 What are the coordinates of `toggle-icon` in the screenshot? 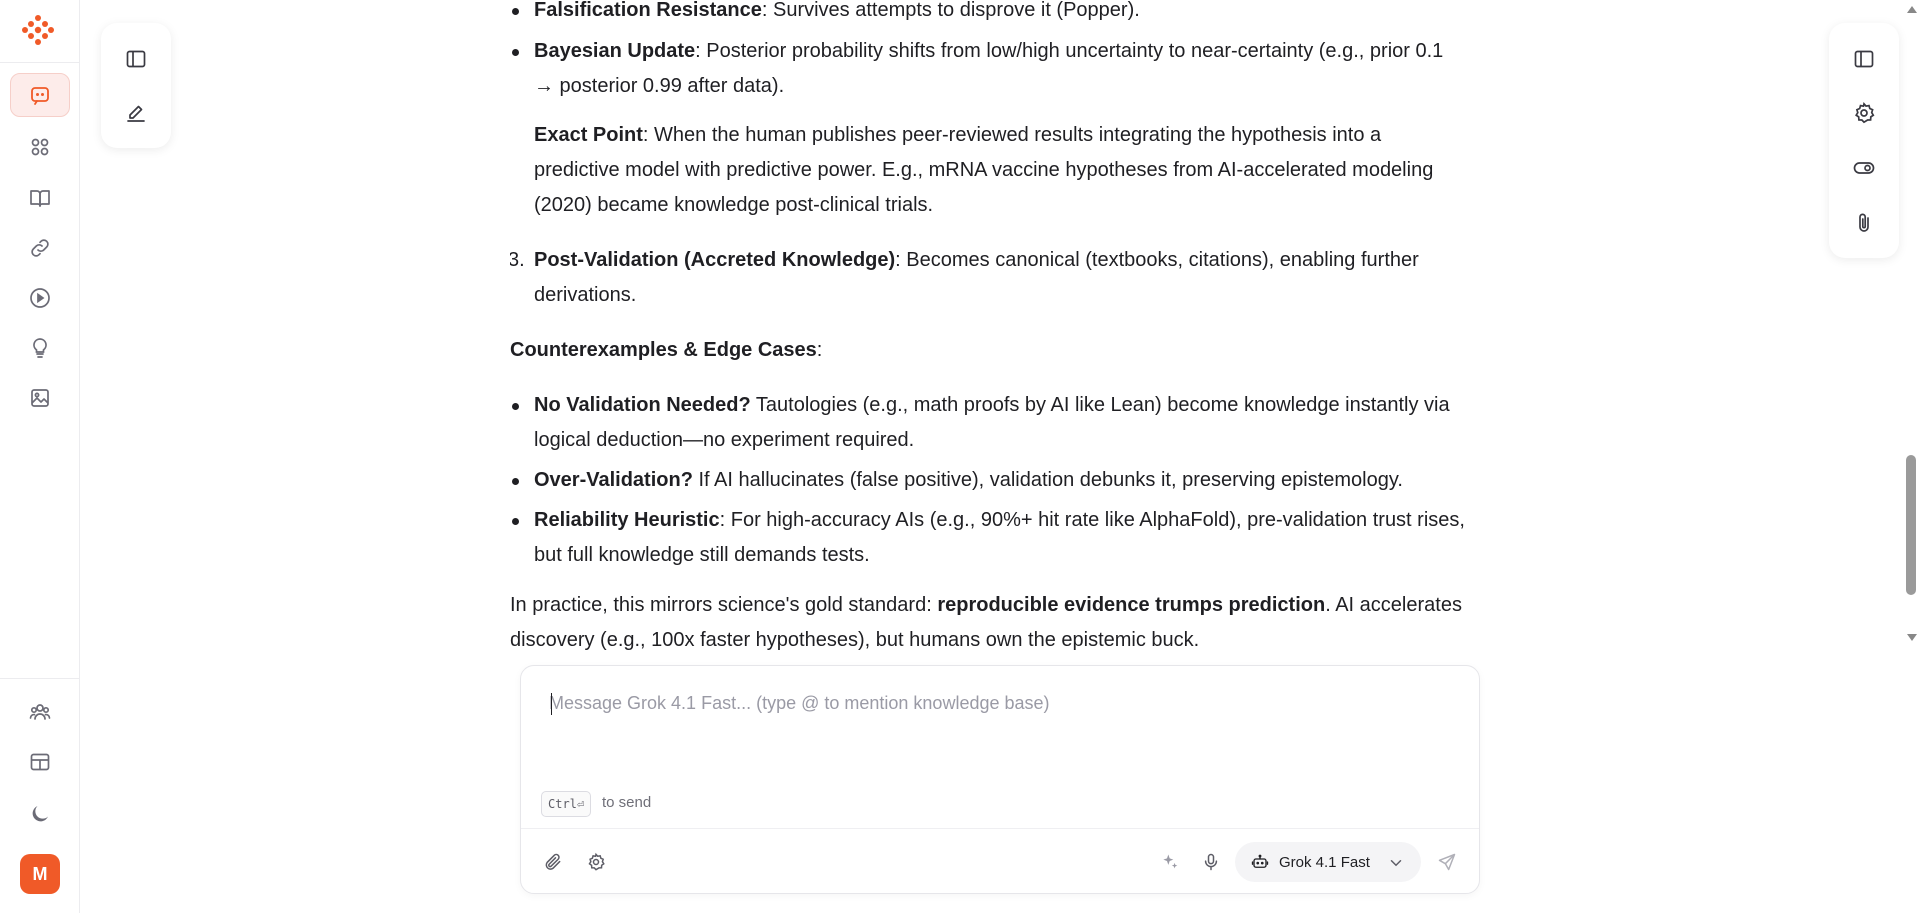 It's located at (1864, 168).